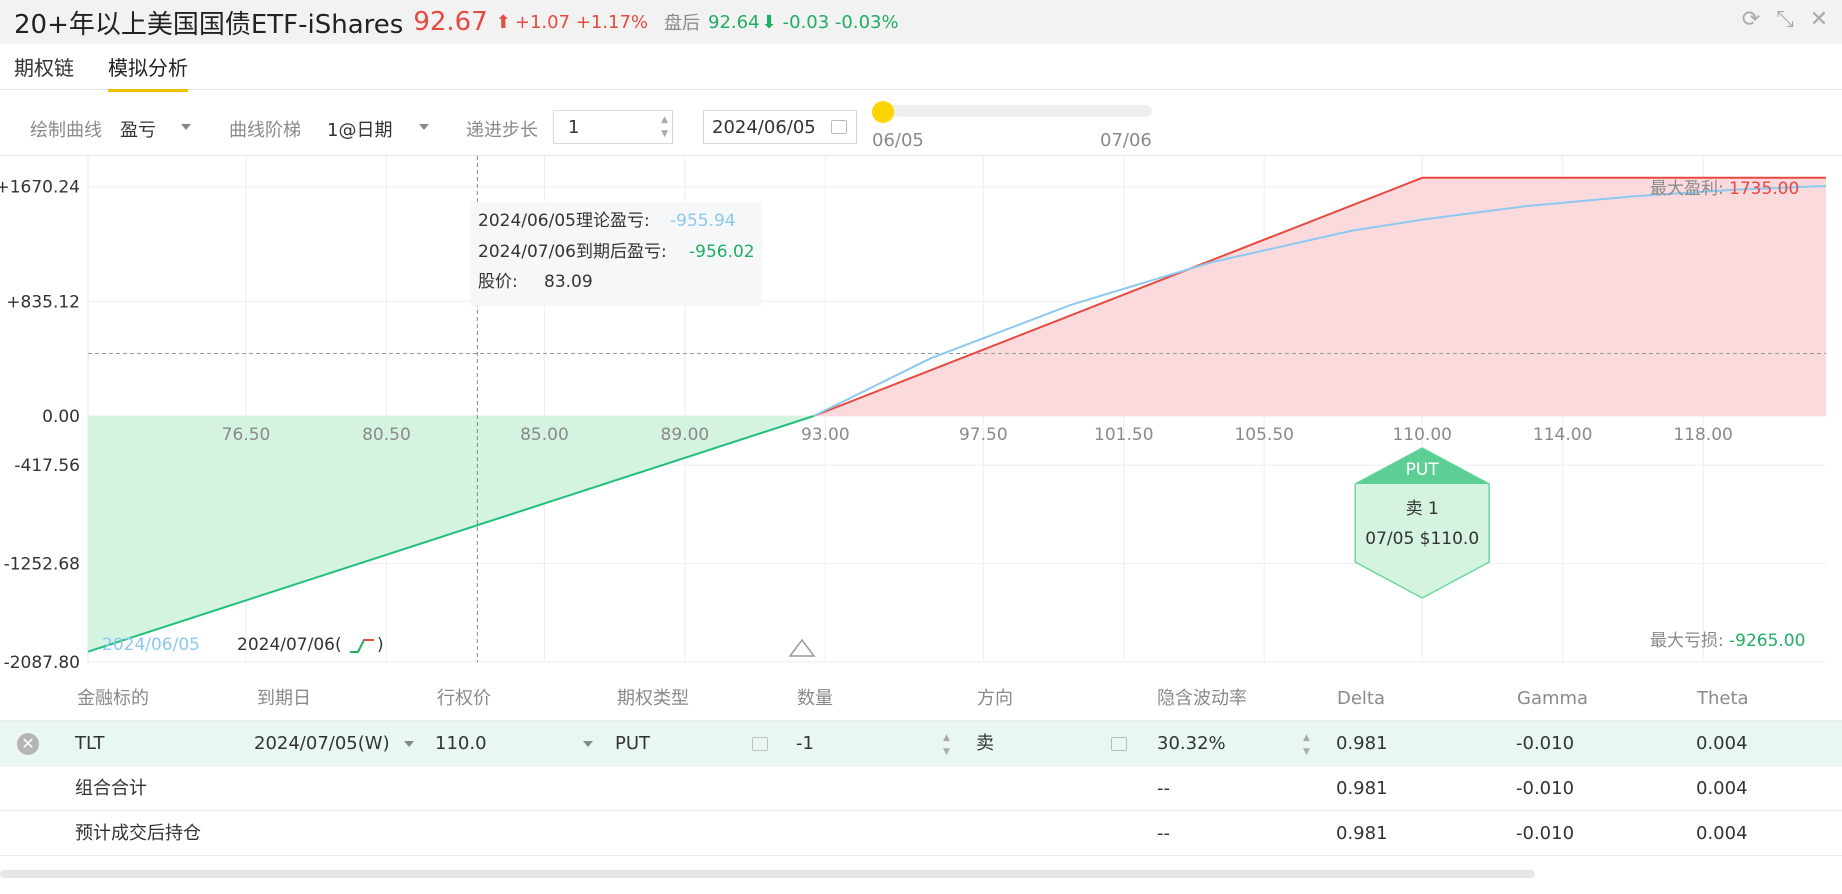  What do you see at coordinates (572, 252) in the screenshot?
I see `tooltip-expiry-label: 2024/07/06到期后盈亏:` at bounding box center [572, 252].